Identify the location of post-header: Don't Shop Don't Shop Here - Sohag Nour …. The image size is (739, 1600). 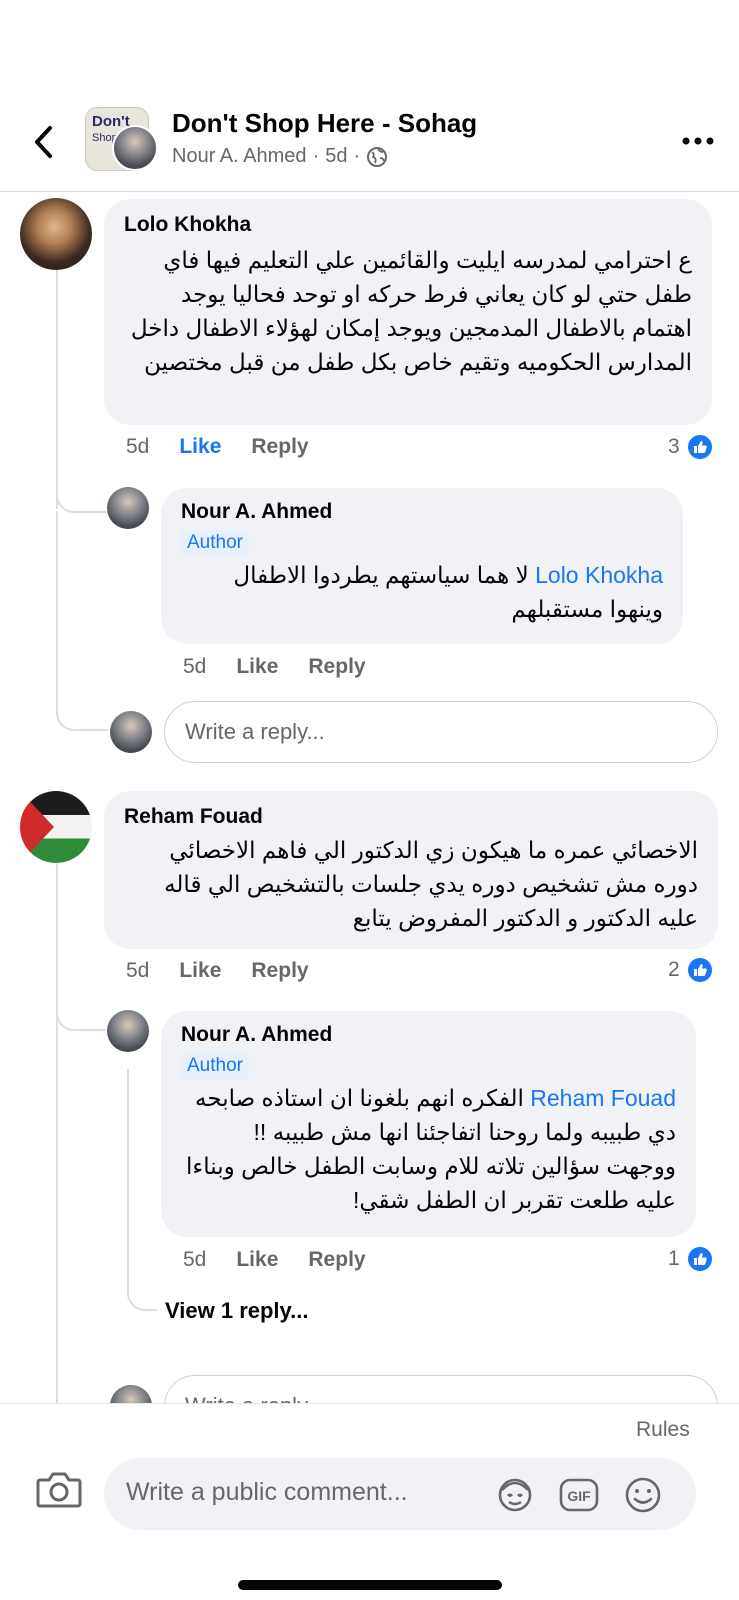
(369, 96).